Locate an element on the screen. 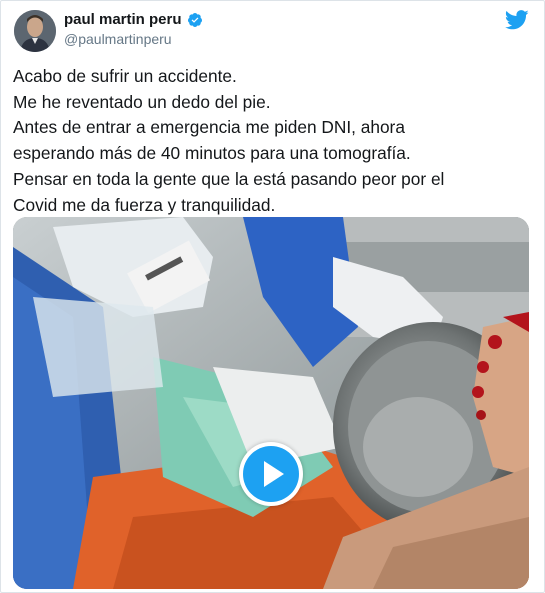 The image size is (545, 593). play-button-circle is located at coordinates (271, 474).